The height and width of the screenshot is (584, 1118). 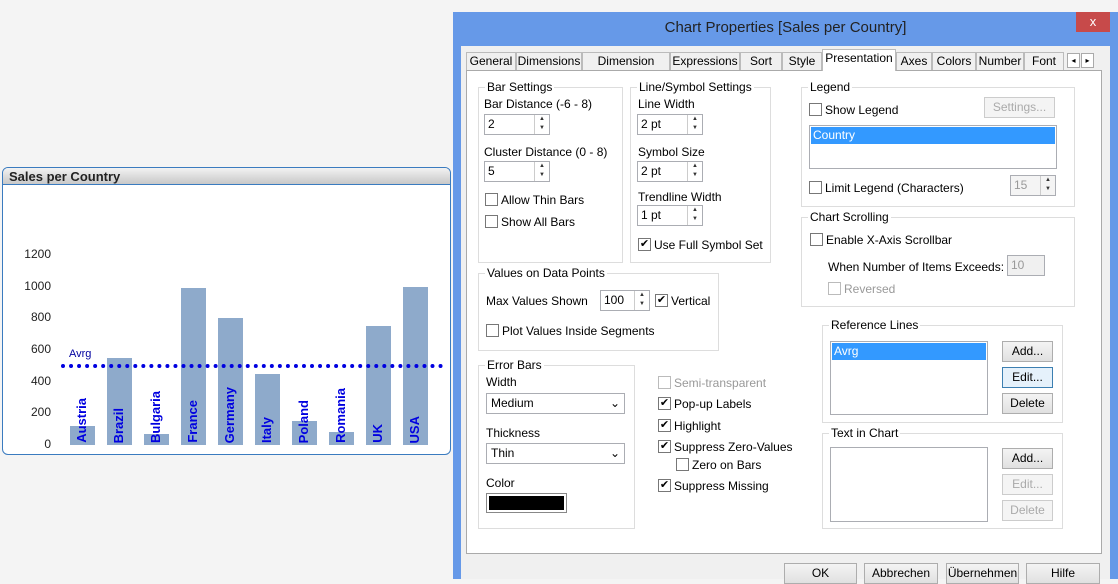 I want to click on exceeds-input: 10, so click(x=1026, y=265).